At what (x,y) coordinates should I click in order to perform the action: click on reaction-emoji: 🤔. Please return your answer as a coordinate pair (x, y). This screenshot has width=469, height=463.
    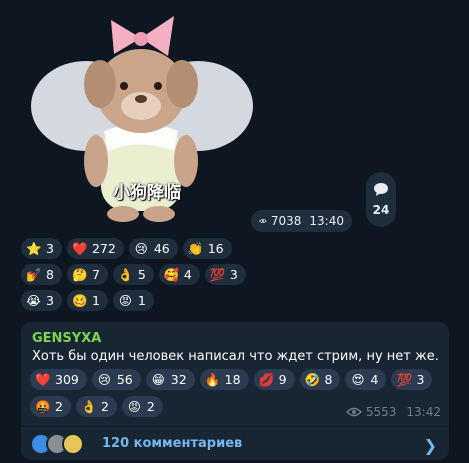
    Looking at the image, I should click on (79, 274).